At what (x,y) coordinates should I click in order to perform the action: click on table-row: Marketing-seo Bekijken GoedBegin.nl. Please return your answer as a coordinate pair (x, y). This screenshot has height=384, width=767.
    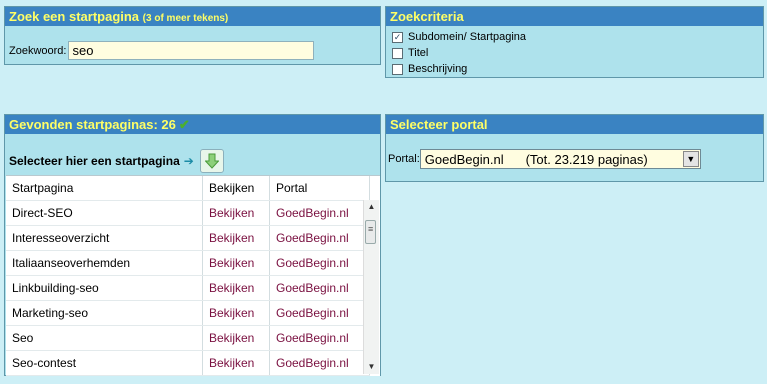
    Looking at the image, I should click on (188, 313).